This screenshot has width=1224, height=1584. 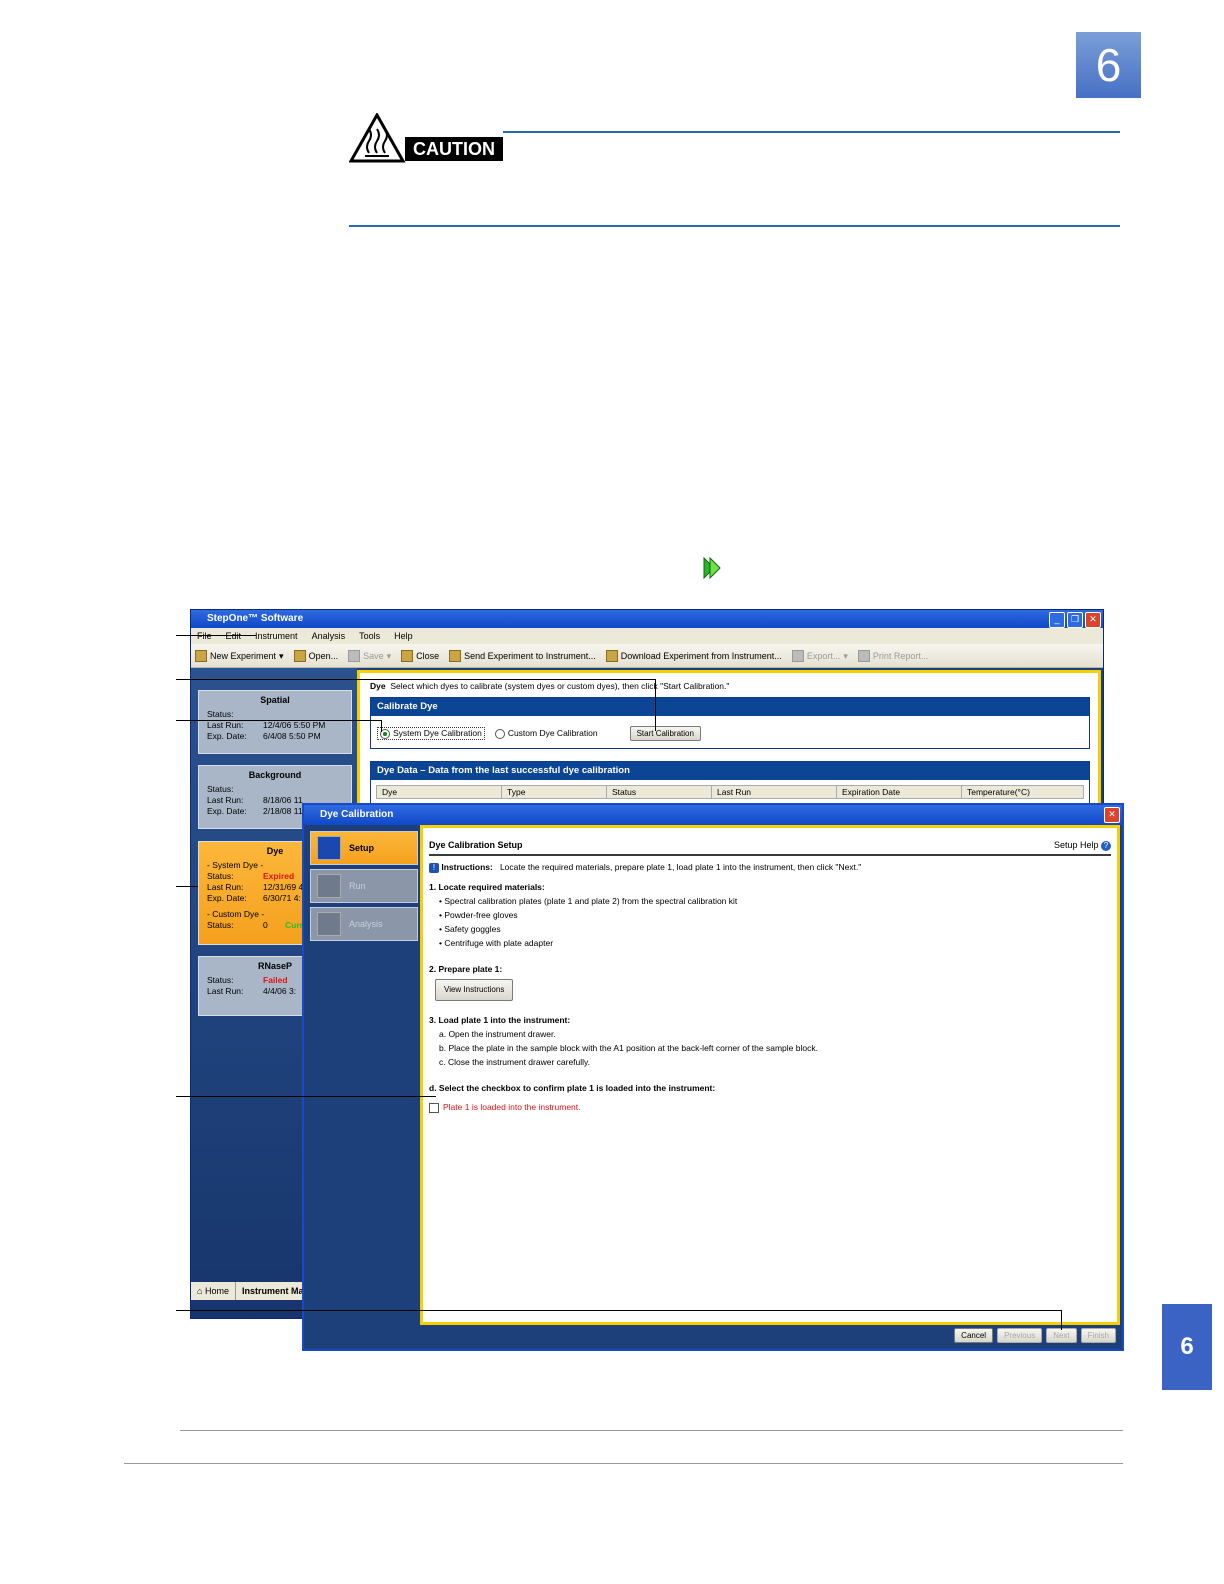 I want to click on hot-surface-icon, so click(x=377, y=138).